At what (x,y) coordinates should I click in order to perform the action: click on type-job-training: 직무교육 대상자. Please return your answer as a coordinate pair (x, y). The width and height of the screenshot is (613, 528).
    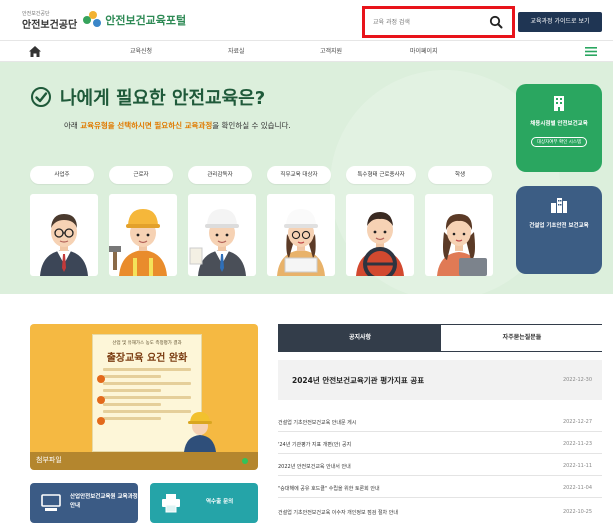
    Looking at the image, I should click on (299, 175).